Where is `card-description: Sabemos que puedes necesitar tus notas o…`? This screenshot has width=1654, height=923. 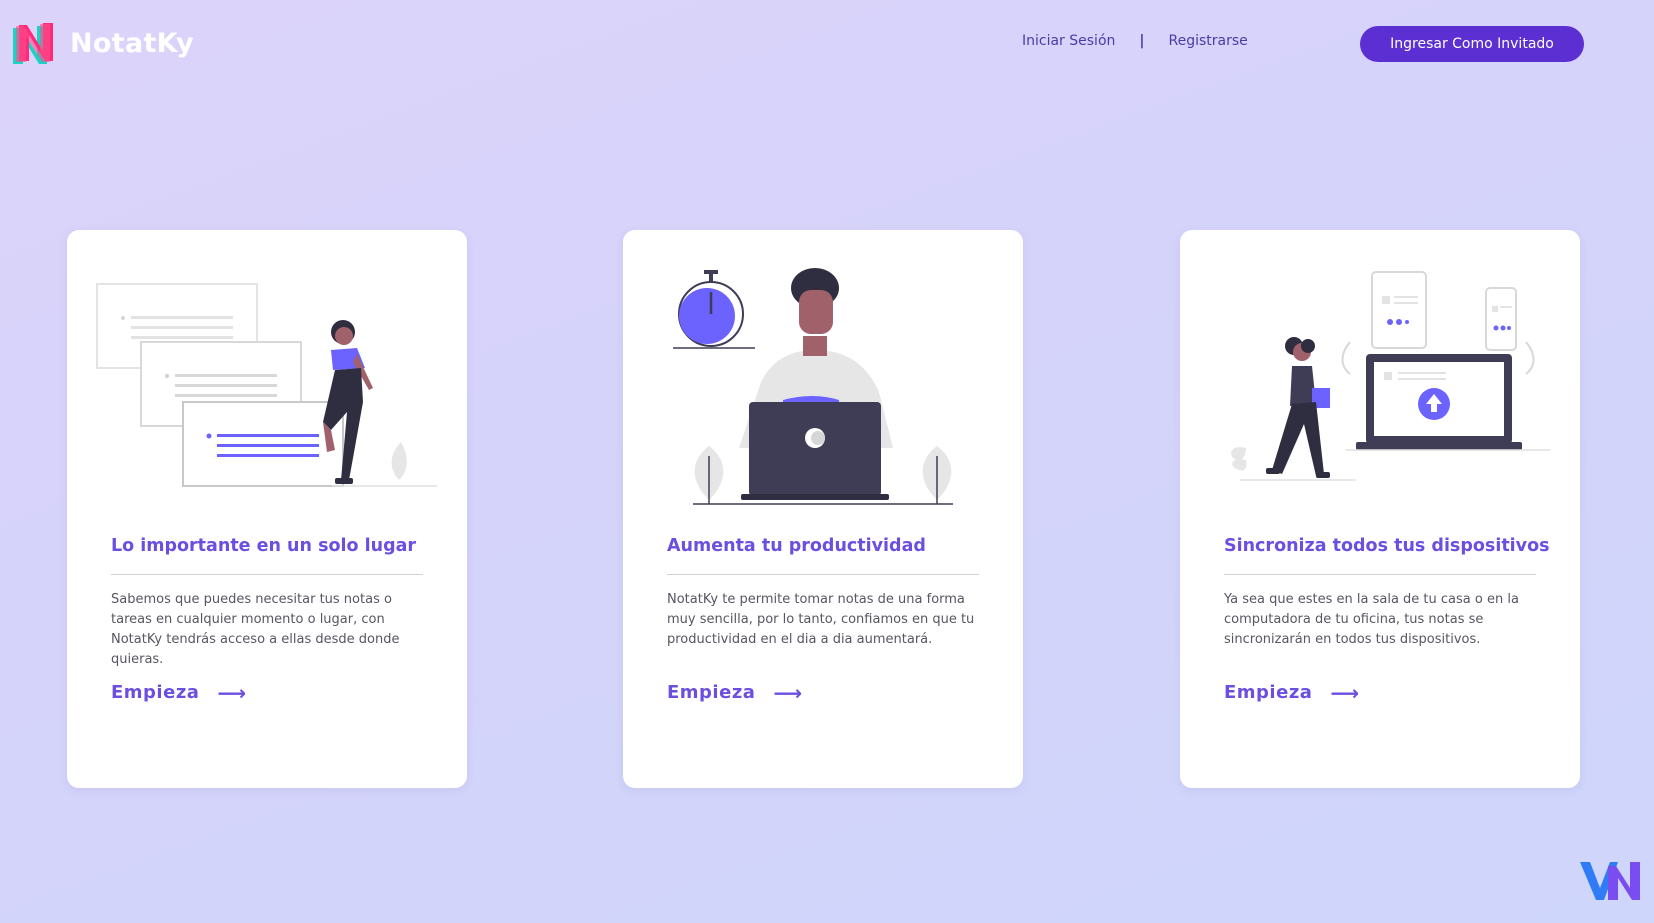
card-description: Sabemos que puedes necesitar tus notas o… is located at coordinates (255, 629).